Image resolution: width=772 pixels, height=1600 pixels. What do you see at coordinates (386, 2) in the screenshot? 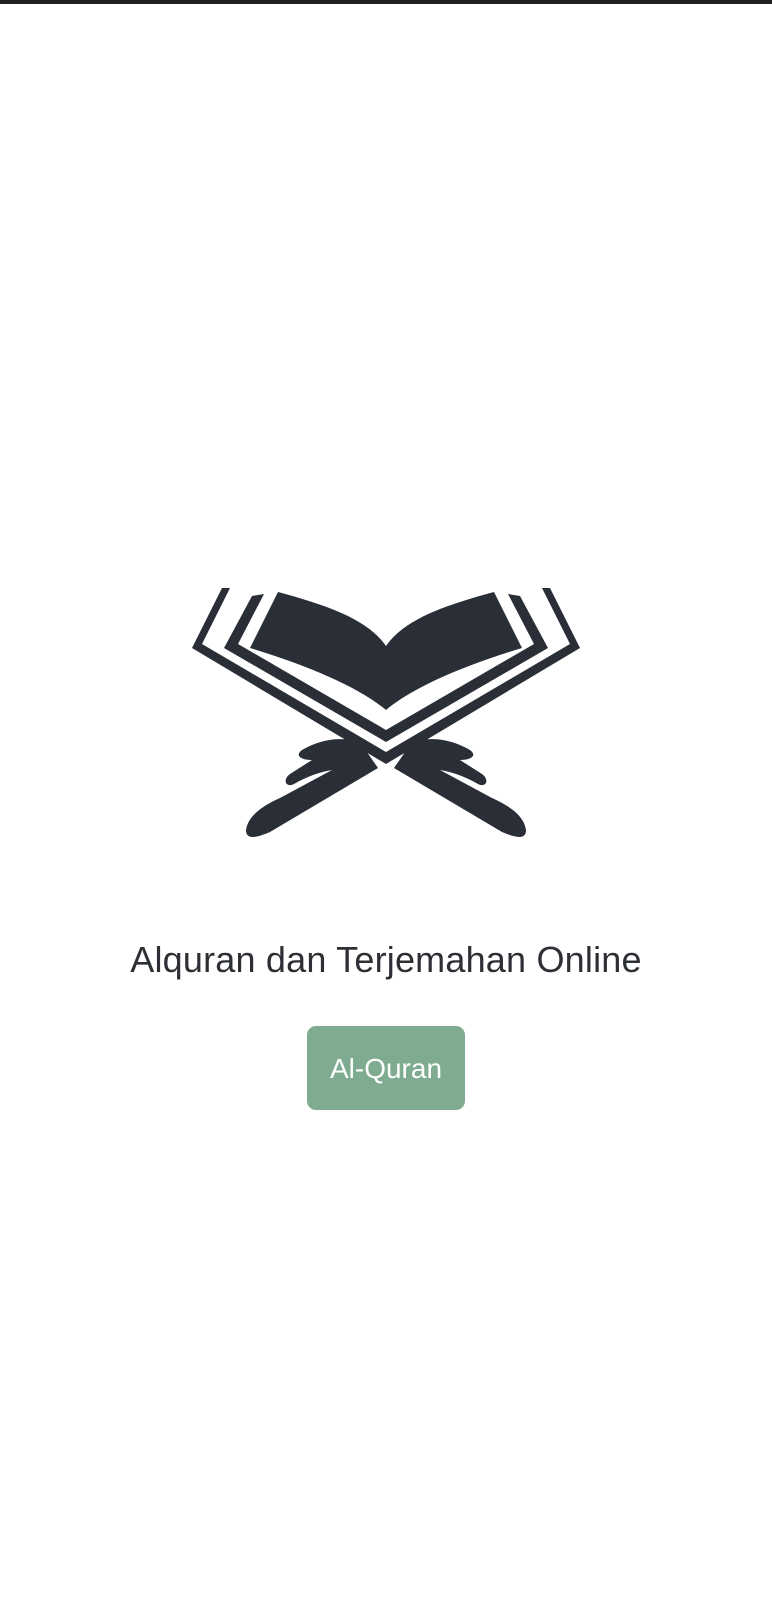
I see `status-bar` at bounding box center [386, 2].